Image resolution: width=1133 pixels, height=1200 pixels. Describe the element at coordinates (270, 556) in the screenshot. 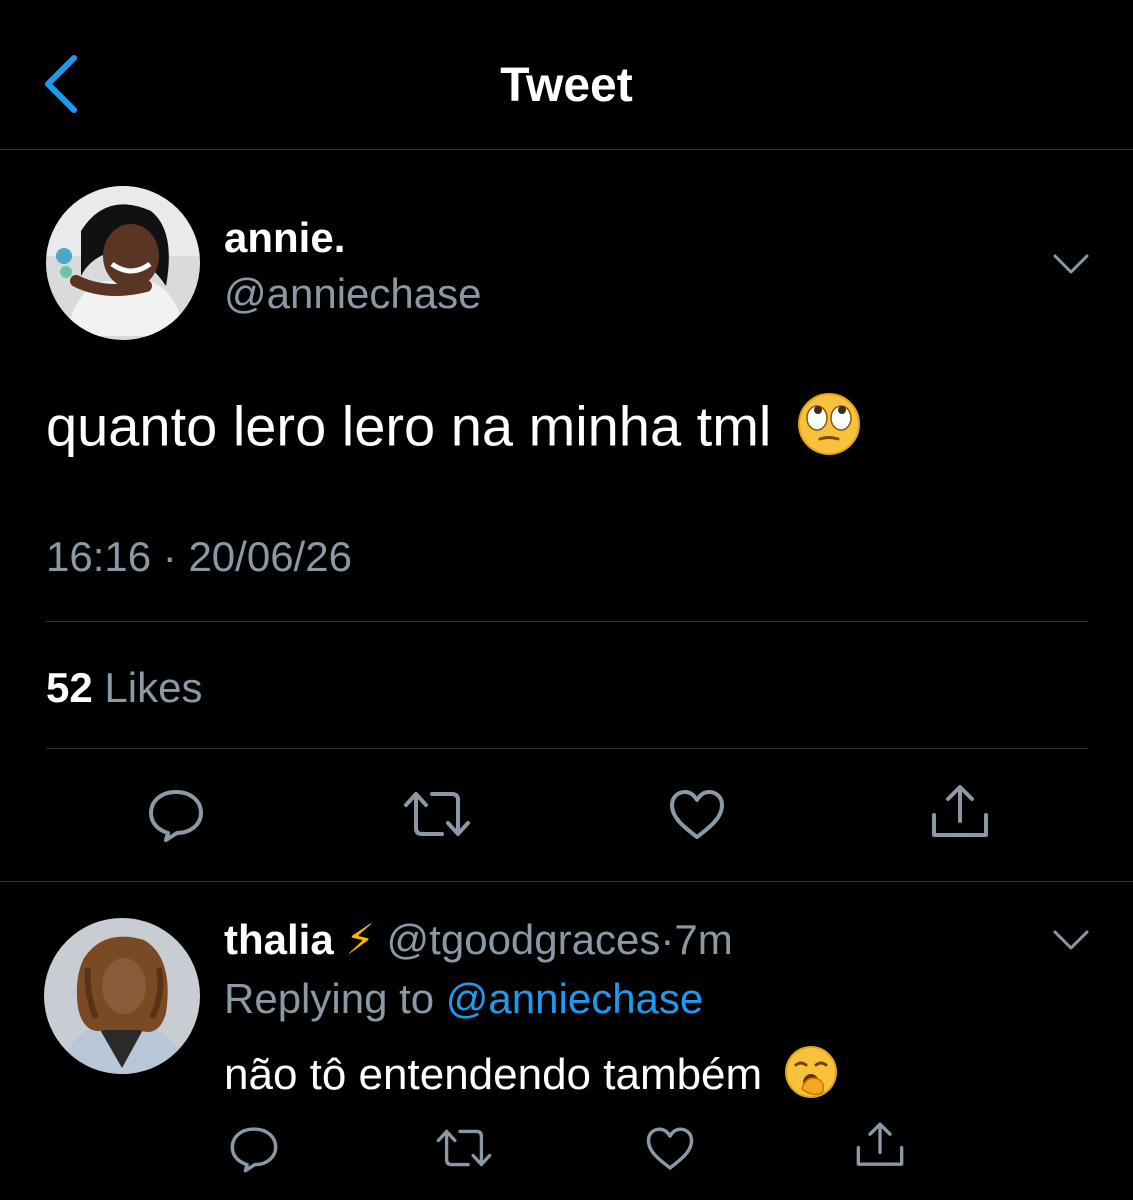

I see `tweet-date: 20/06/26` at that location.